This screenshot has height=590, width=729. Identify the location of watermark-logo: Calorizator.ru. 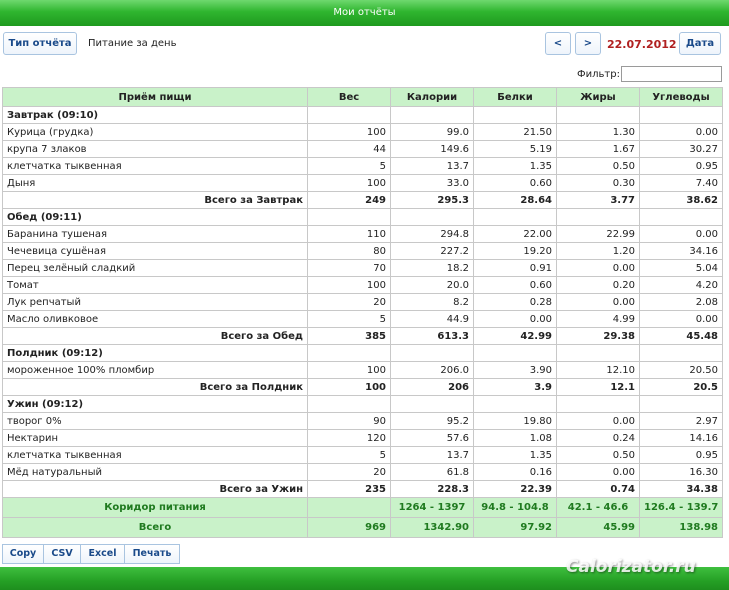
(631, 567).